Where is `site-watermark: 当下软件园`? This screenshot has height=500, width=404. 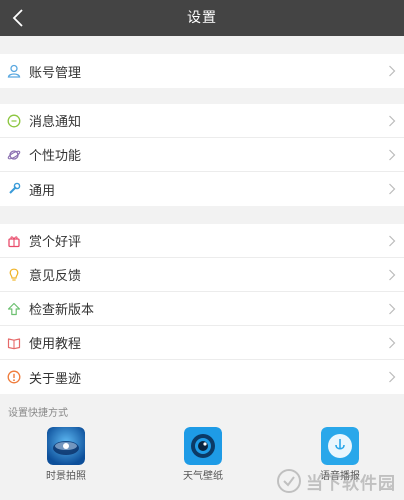
site-watermark: 当下软件园 is located at coordinates (336, 481).